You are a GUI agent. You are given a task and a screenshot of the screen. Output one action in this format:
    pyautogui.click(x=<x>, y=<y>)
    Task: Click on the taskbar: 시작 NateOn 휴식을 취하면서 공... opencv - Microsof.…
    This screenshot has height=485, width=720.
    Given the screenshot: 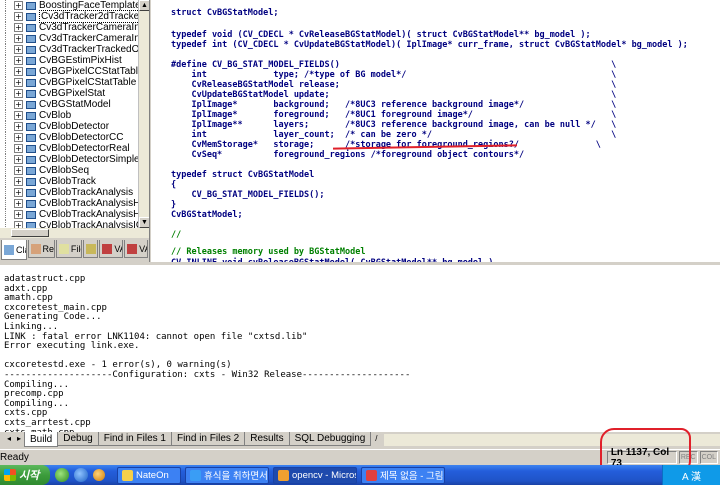 What is the action you would take?
    pyautogui.click(x=360, y=475)
    